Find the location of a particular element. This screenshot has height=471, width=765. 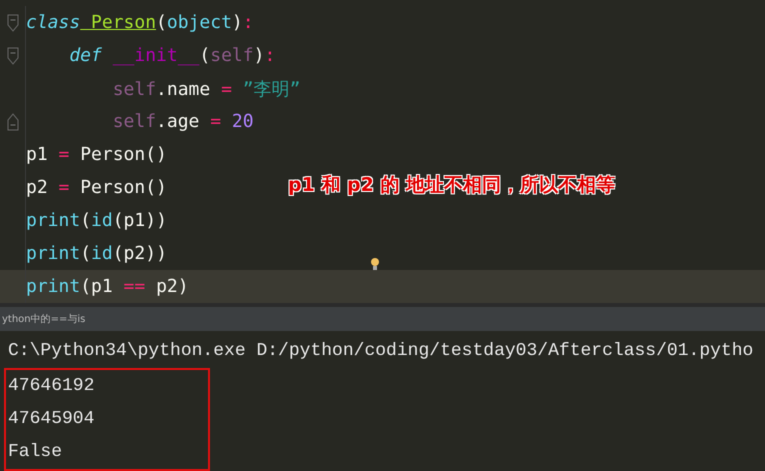

code-line: p1 = Person() is located at coordinates (97, 154).